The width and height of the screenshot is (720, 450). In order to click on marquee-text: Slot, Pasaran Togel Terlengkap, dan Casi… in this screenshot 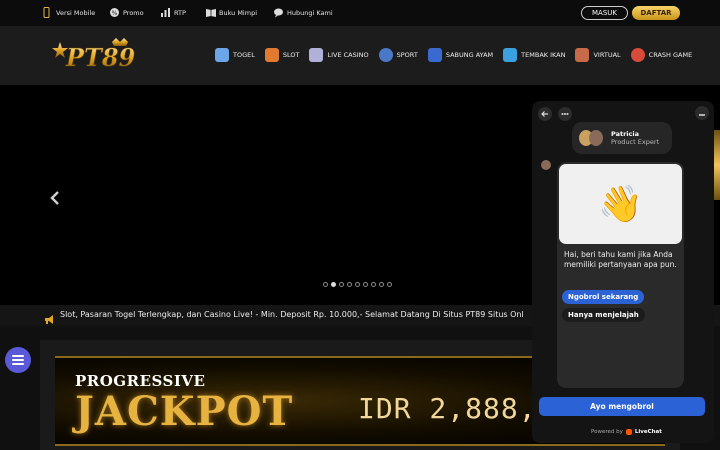, I will do `click(292, 314)`.